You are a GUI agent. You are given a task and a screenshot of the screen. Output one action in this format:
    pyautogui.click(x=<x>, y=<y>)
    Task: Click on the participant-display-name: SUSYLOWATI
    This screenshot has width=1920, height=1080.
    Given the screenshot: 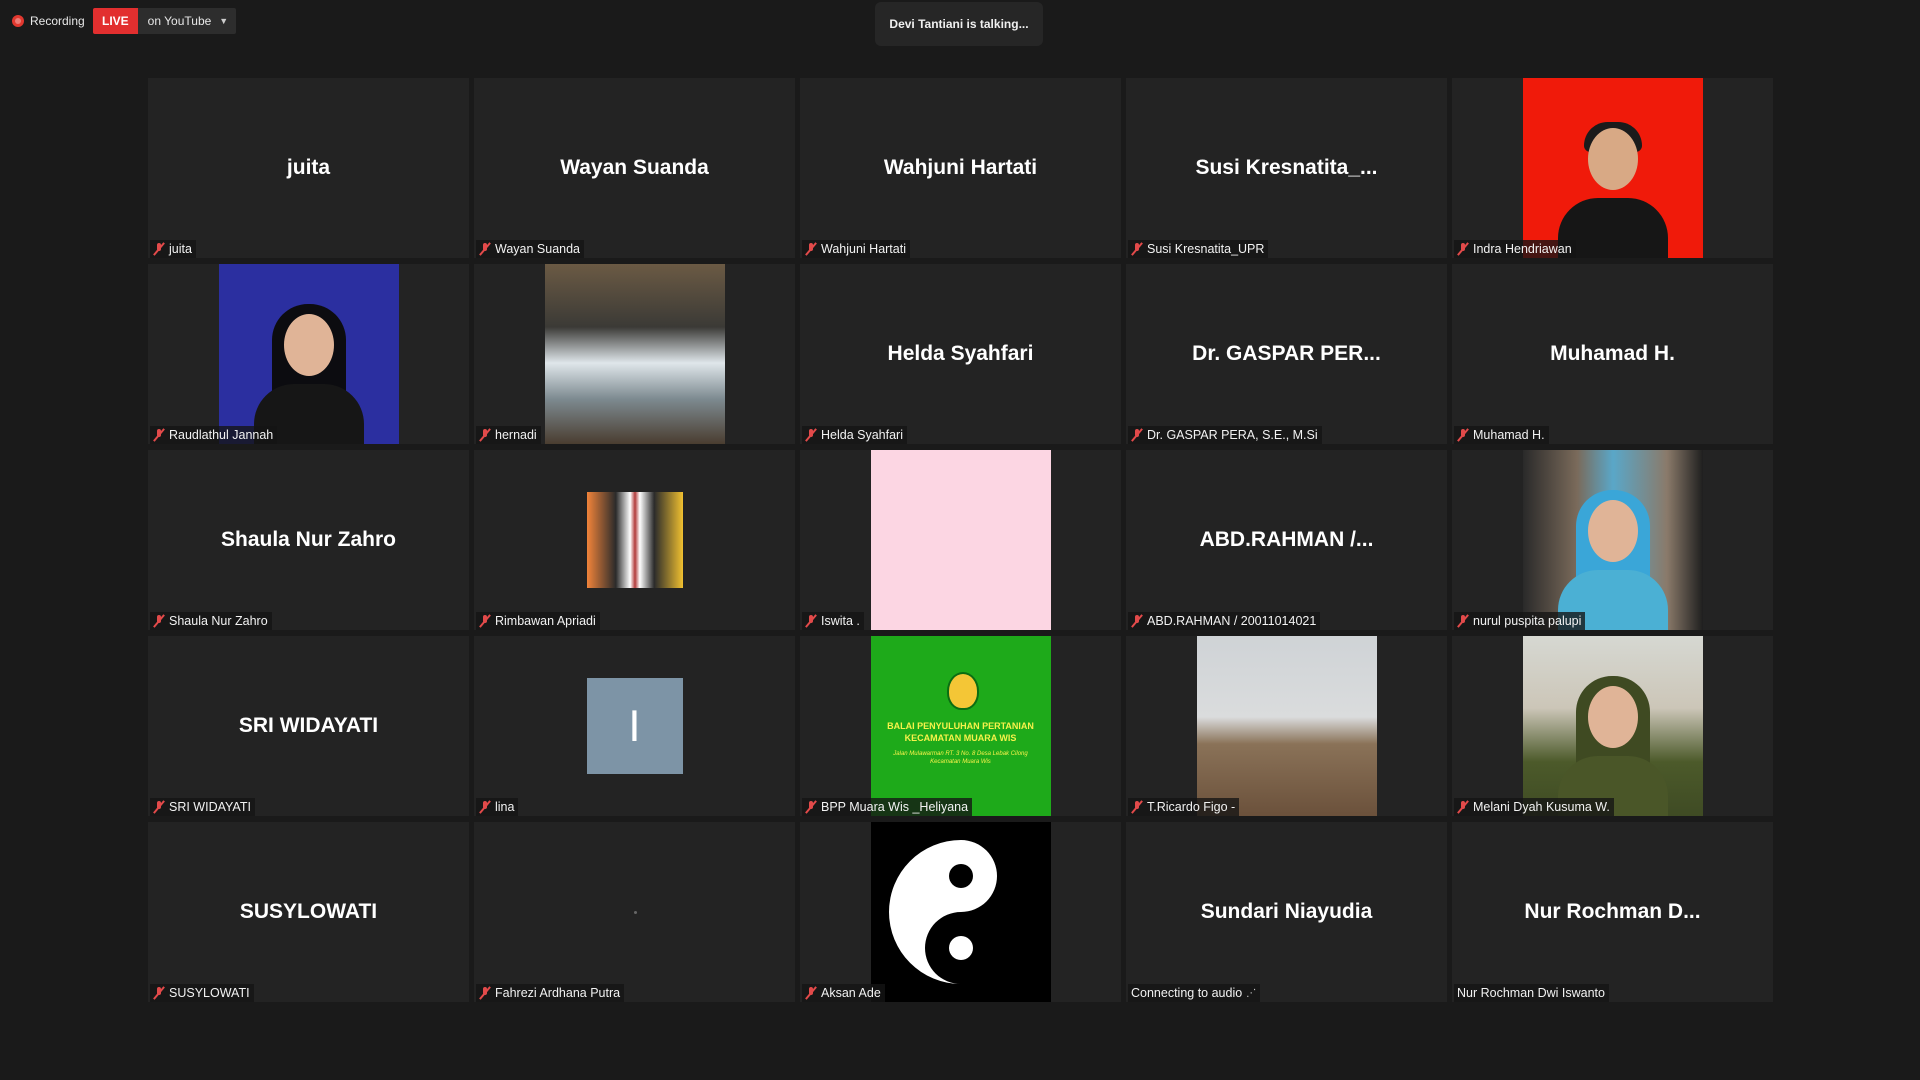 What is the action you would take?
    pyautogui.click(x=308, y=911)
    